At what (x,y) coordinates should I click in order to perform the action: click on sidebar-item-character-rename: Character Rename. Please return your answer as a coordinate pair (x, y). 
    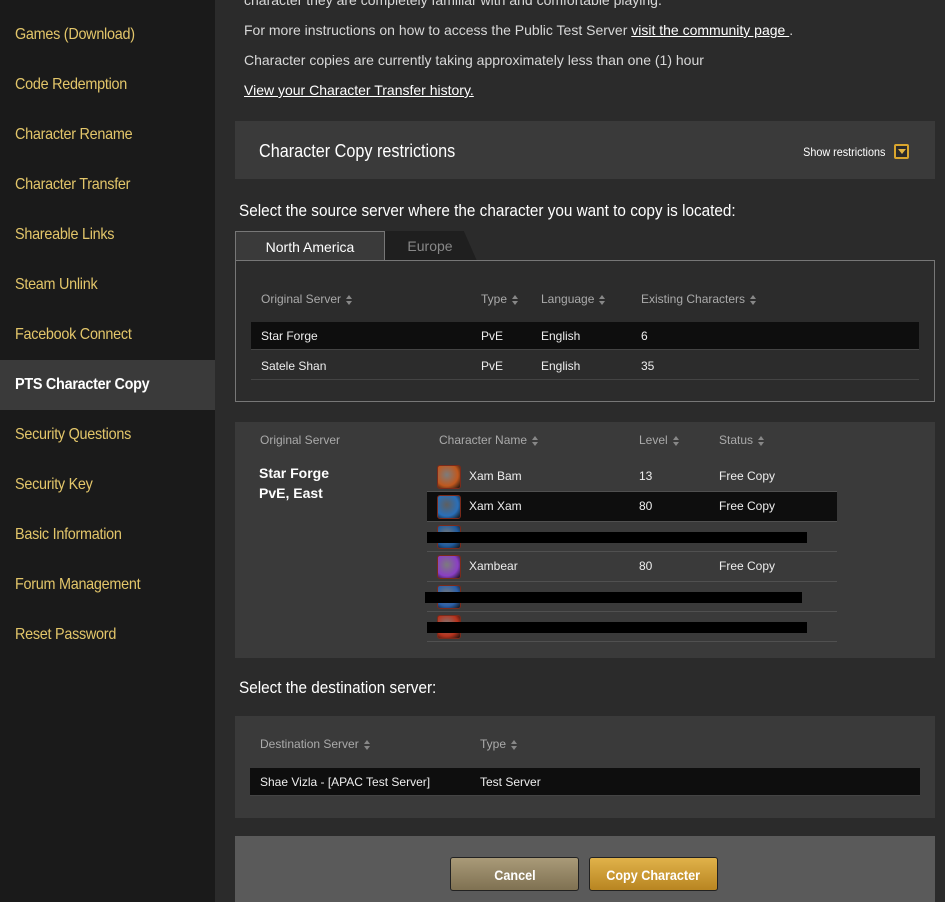
    Looking at the image, I should click on (107, 135).